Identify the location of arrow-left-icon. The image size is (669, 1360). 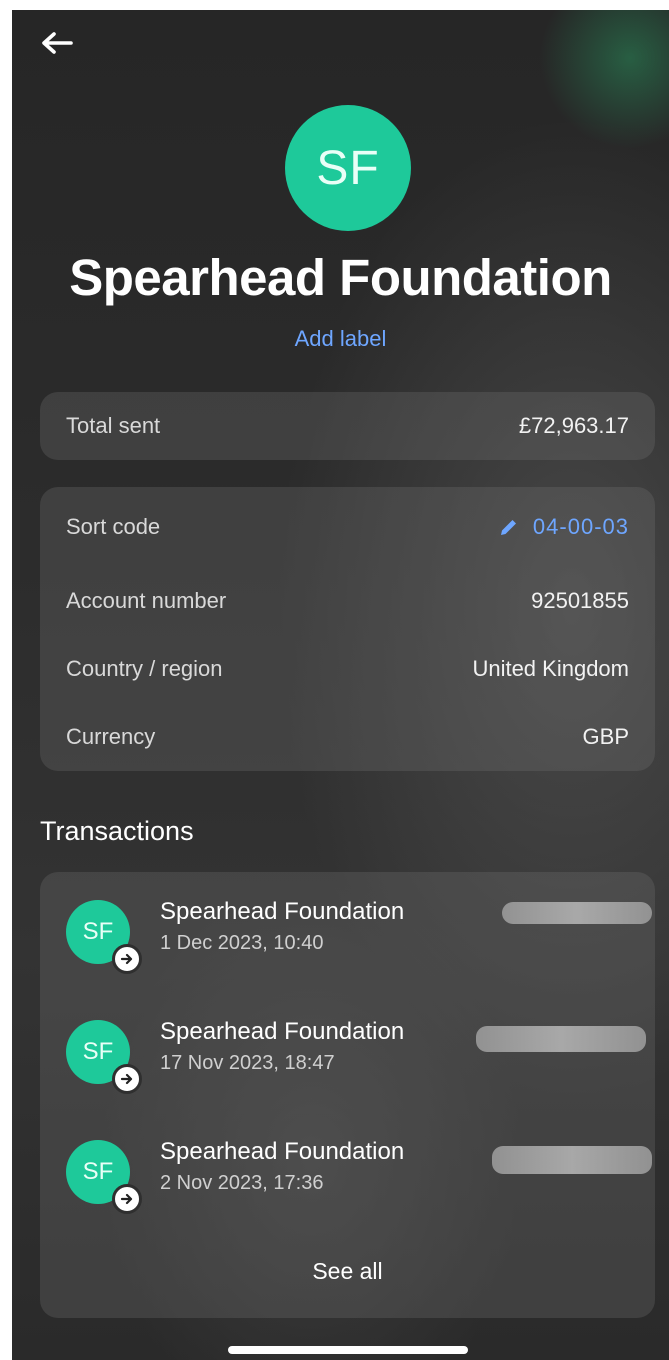
(57, 43).